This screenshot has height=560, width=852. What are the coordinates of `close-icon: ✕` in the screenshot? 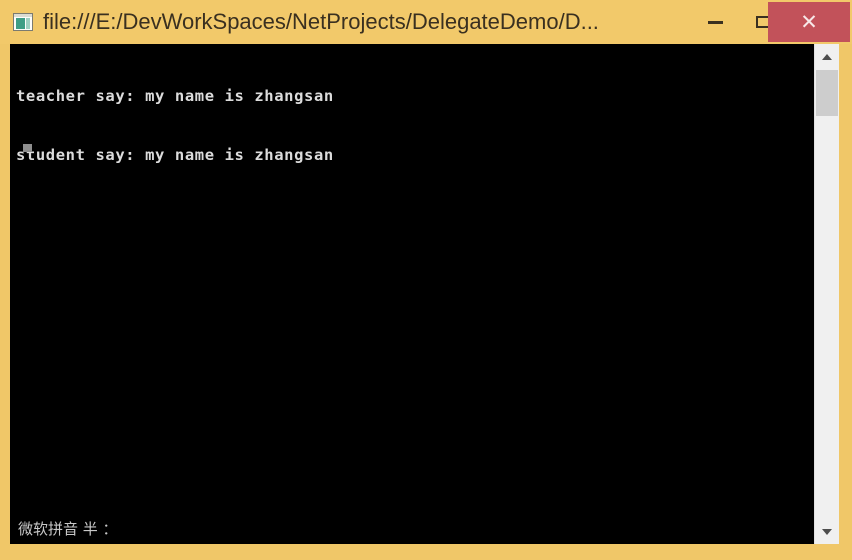 It's located at (809, 22).